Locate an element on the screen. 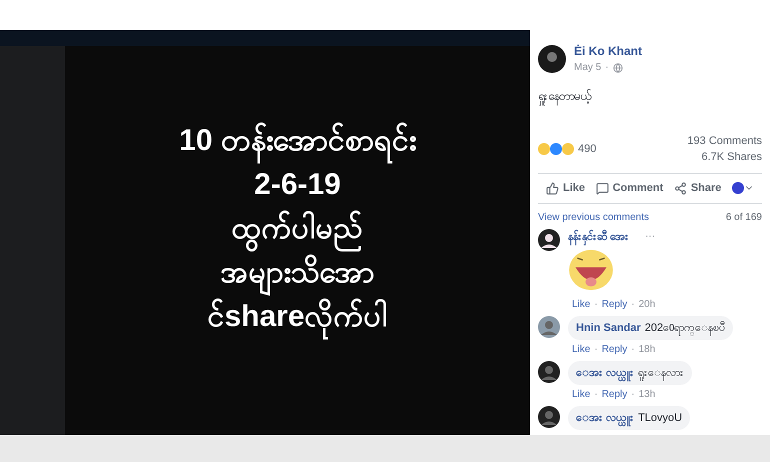 The width and height of the screenshot is (770, 462). view-previous-link: View previous comments is located at coordinates (593, 217).